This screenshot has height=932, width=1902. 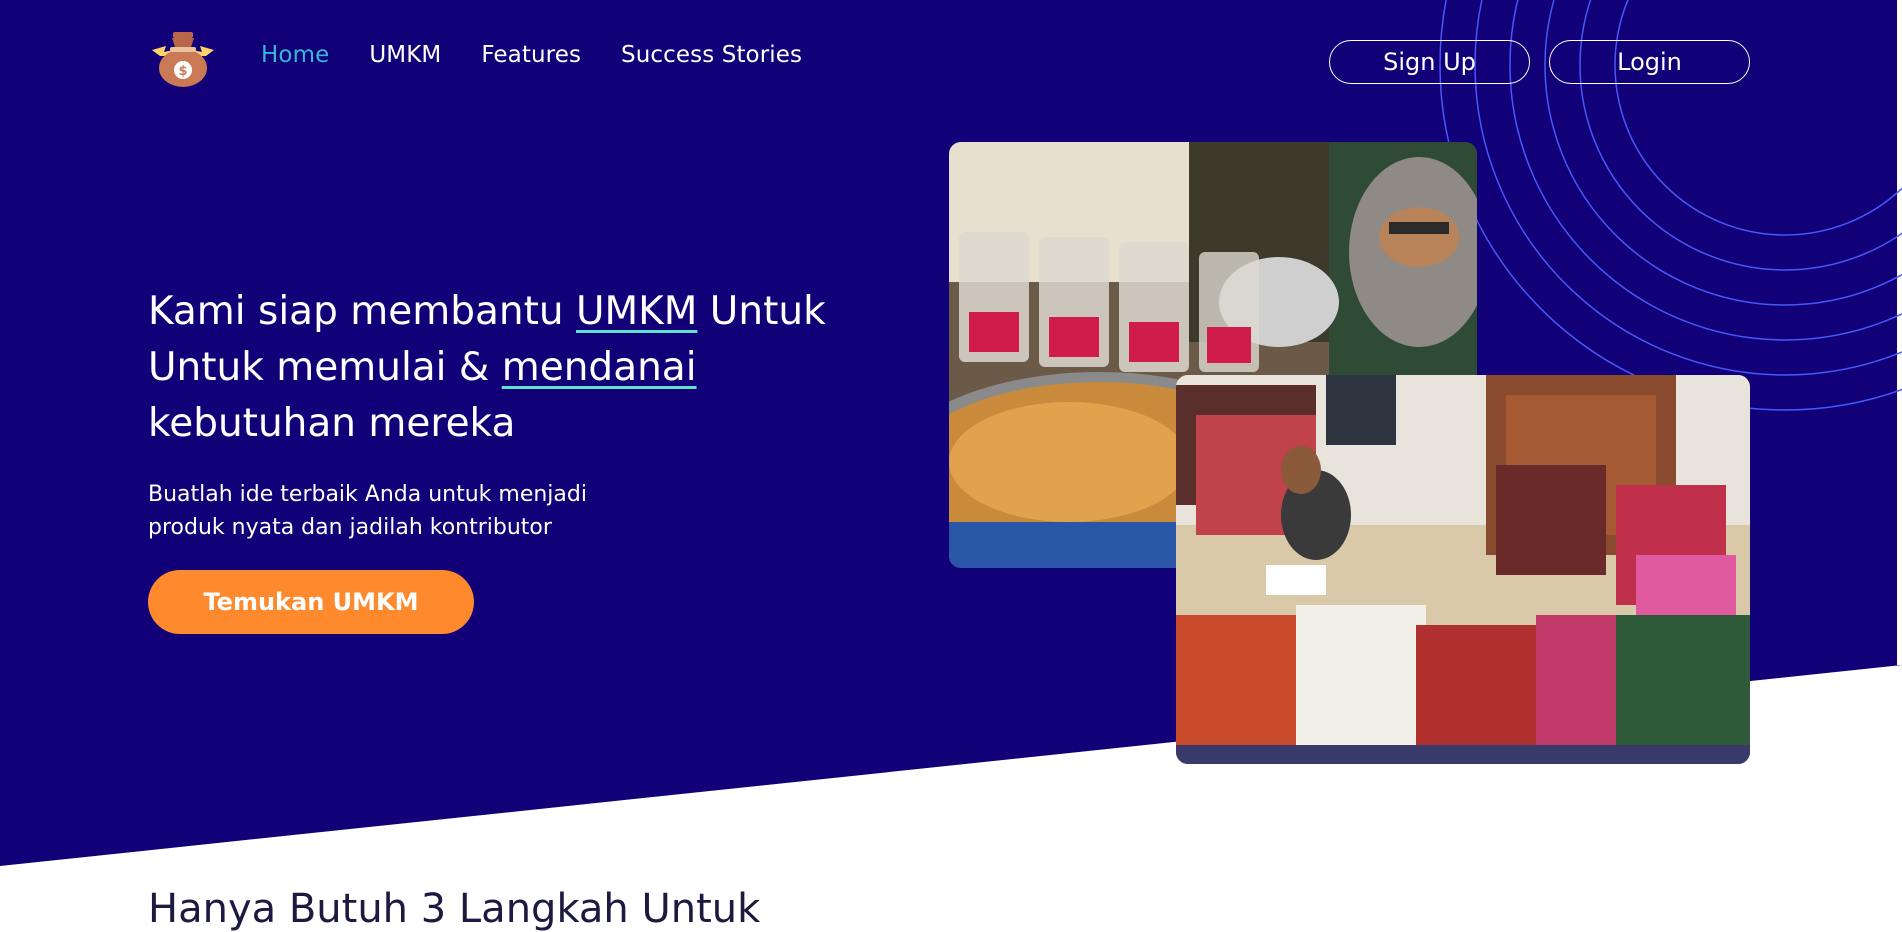 I want to click on money-bag-icon: $, so click(x=183, y=59).